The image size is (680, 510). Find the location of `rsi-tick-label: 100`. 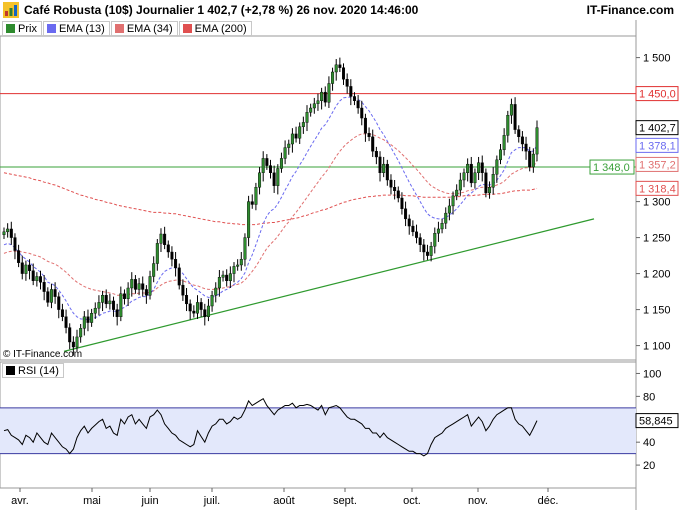

rsi-tick-label: 100 is located at coordinates (652, 374).